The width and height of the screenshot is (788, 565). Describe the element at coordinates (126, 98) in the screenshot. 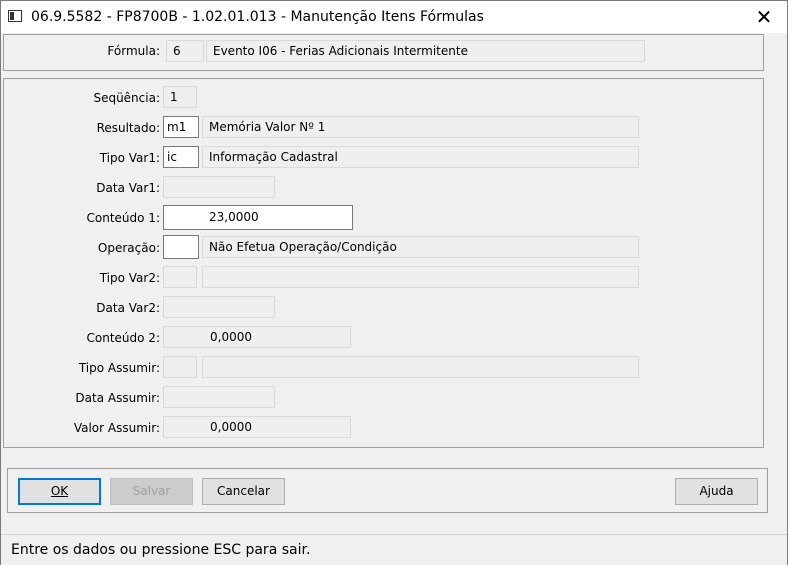

I see `sequencia-label: Seqüência:` at that location.